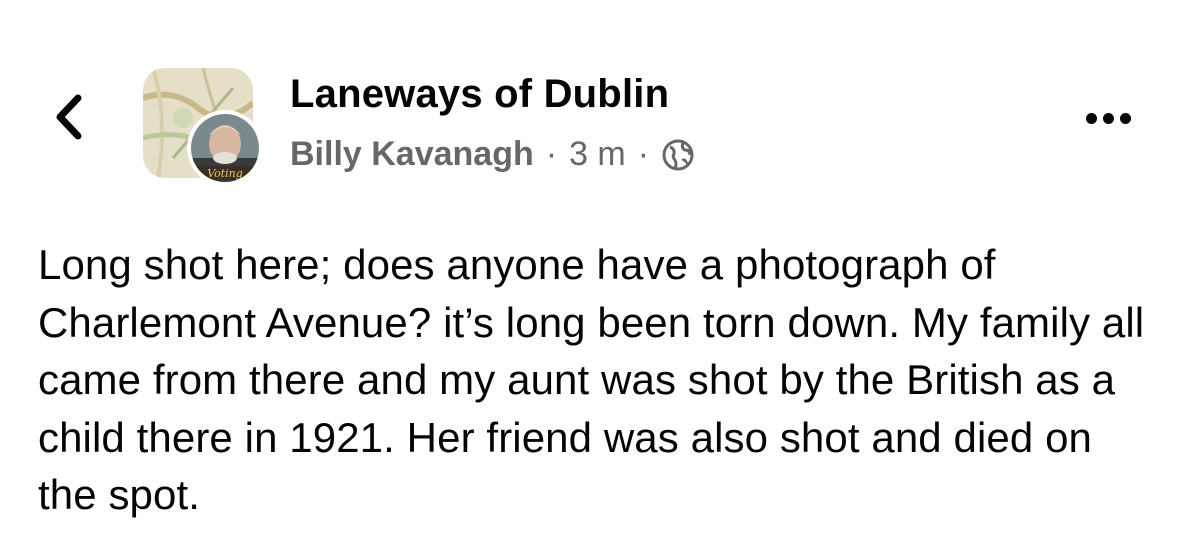 The image size is (1179, 546). I want to click on more-options-button, so click(1108, 118).